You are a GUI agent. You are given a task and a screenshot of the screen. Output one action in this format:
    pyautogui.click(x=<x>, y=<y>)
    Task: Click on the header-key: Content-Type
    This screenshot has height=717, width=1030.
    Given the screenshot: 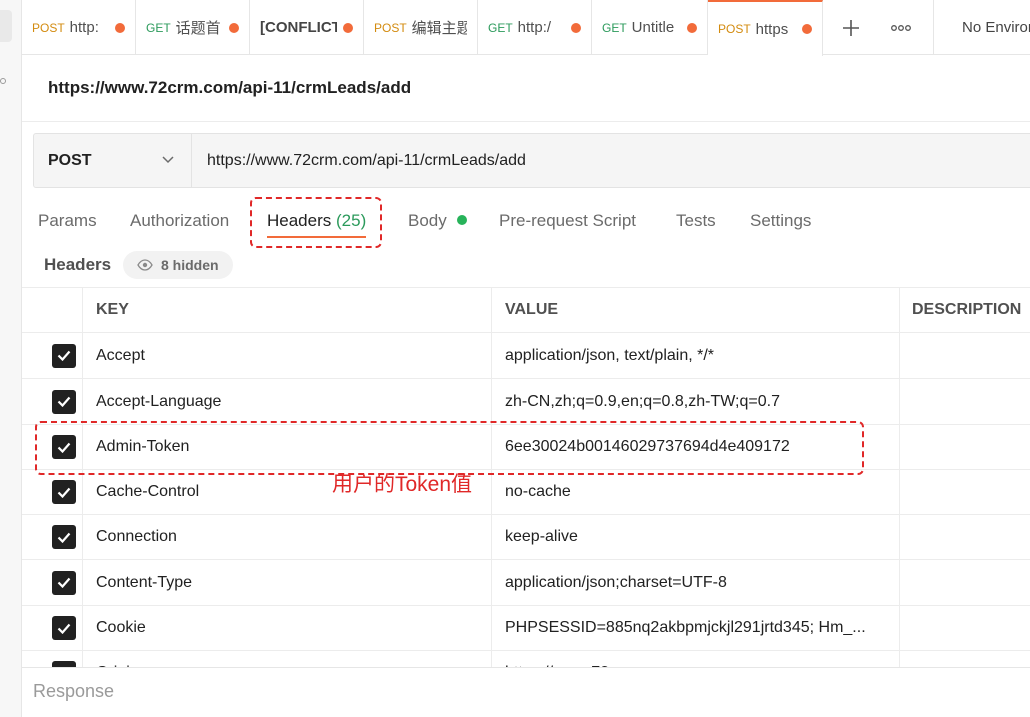 What is the action you would take?
    pyautogui.click(x=287, y=582)
    